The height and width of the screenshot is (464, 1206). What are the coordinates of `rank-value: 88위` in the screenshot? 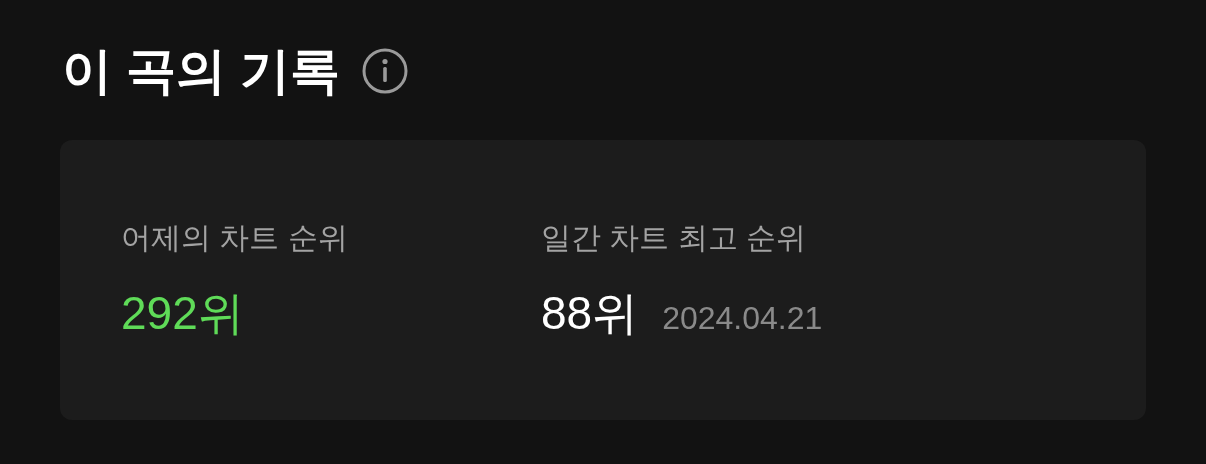 It's located at (590, 313).